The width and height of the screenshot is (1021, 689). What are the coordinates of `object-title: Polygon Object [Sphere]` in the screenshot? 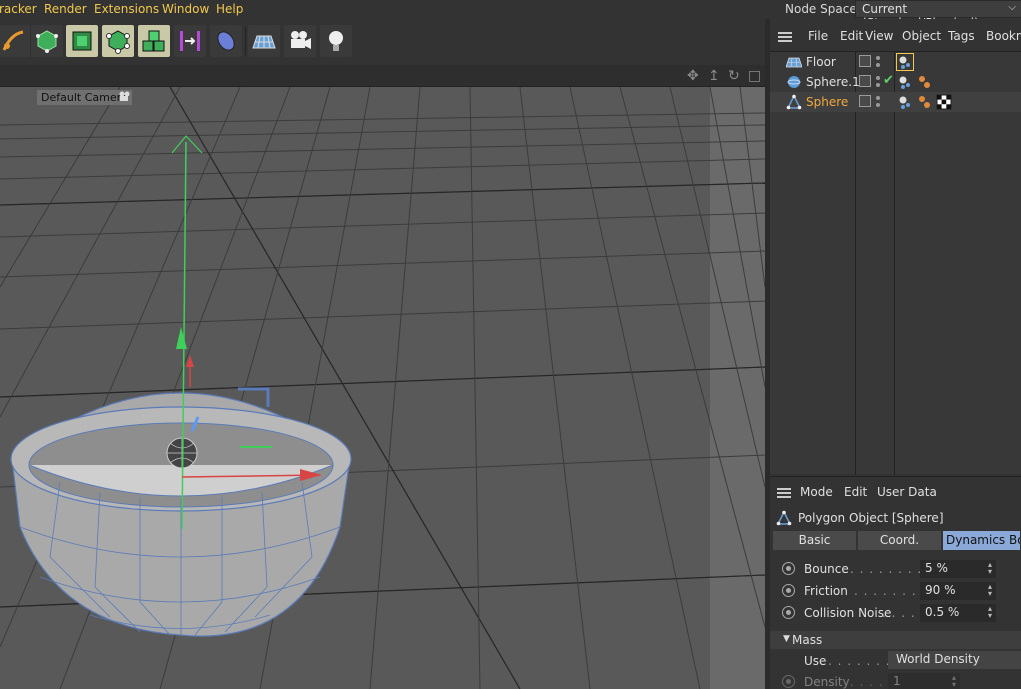 It's located at (871, 518).